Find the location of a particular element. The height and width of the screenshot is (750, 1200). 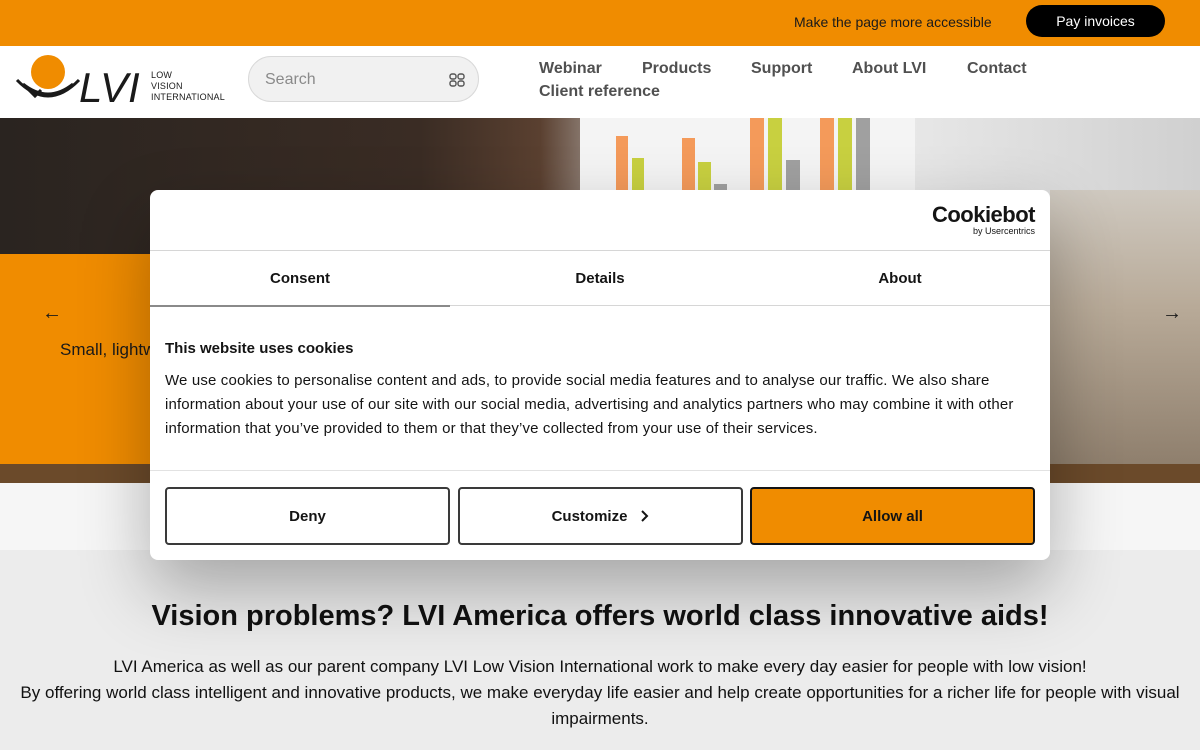

hero-caption: Small, lightweight is located at coordinates (105, 349).